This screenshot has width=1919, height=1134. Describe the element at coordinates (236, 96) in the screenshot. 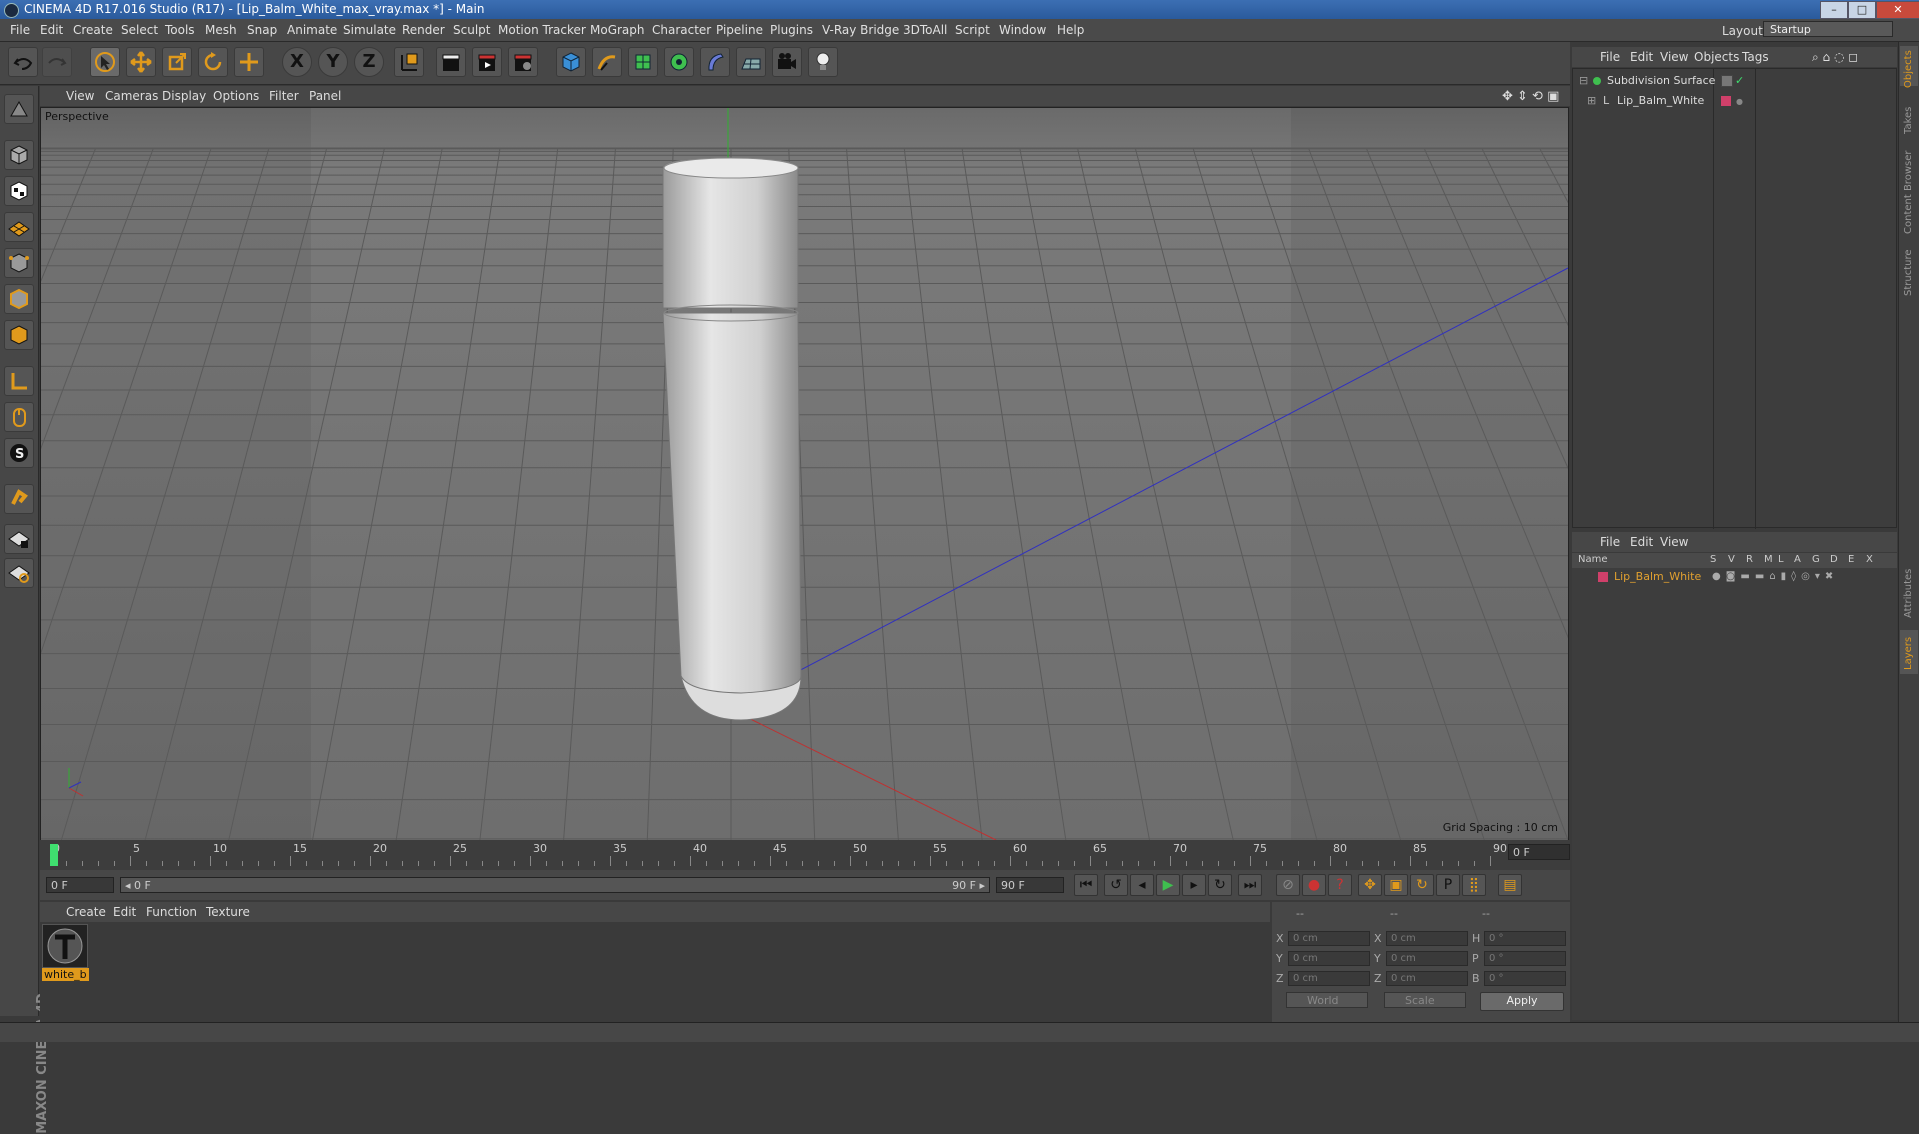

I see `viewport-menu-options: Options` at that location.